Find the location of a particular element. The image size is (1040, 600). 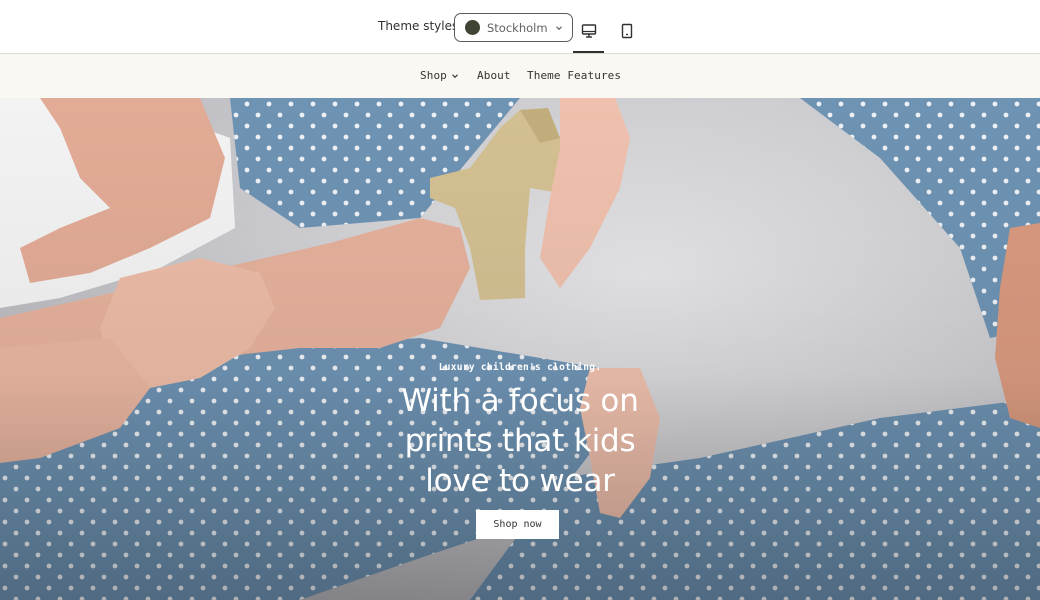

nav-item-shop: Shop is located at coordinates (439, 75).